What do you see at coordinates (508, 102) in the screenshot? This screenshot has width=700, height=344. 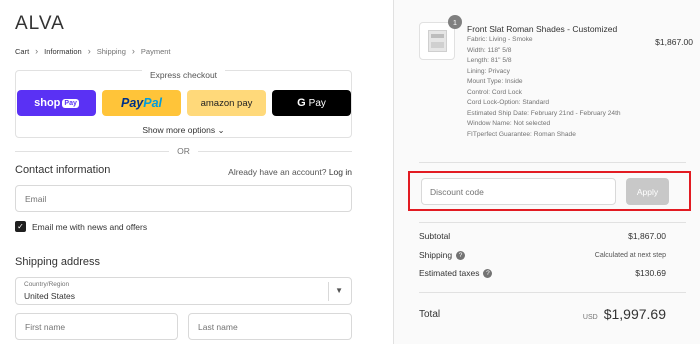 I see `detail-line: Cord Lock-Option: Standard` at bounding box center [508, 102].